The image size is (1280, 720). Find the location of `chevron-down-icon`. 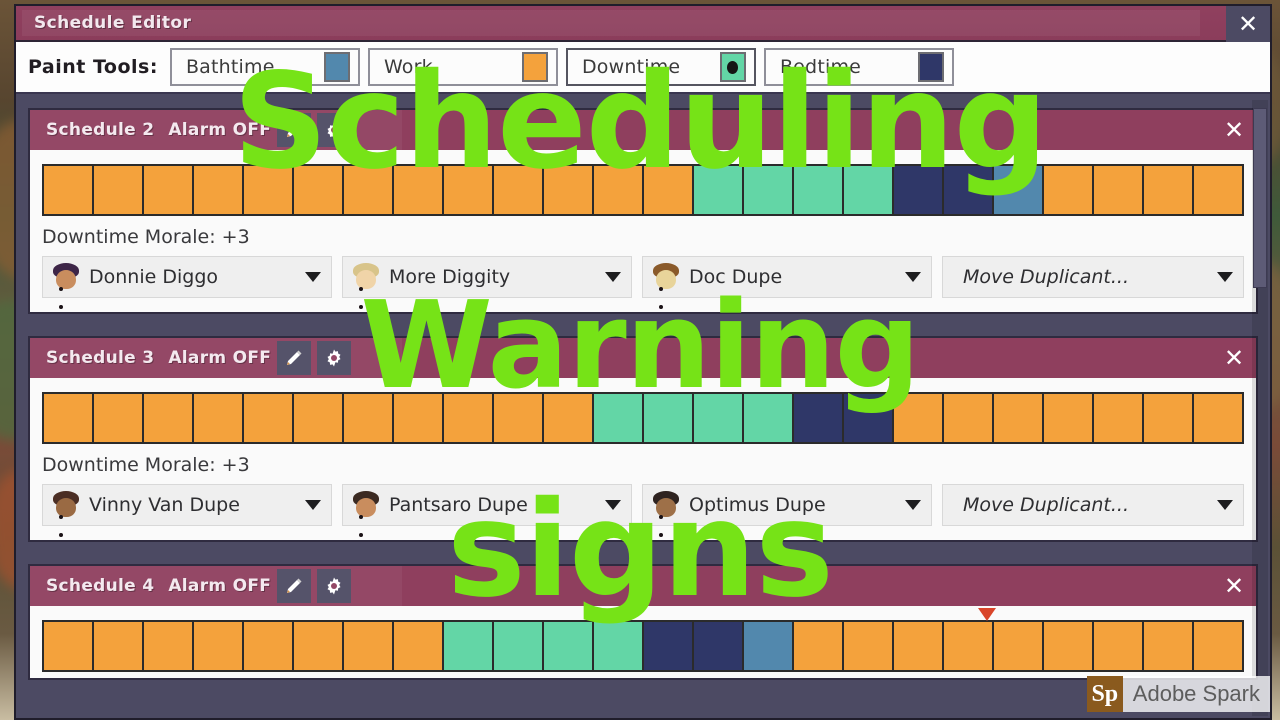

chevron-down-icon is located at coordinates (313, 505).